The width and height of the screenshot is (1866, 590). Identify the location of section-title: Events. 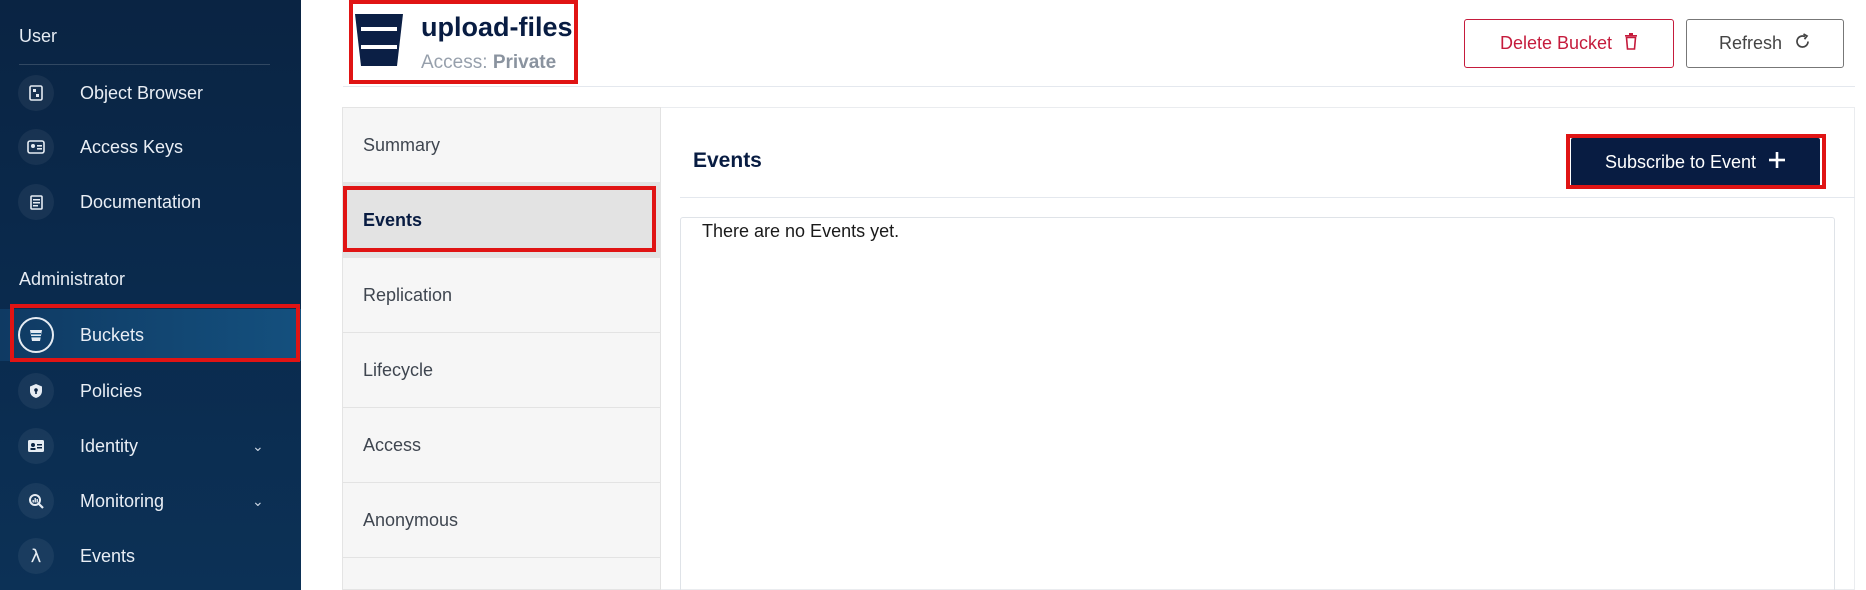
(727, 160).